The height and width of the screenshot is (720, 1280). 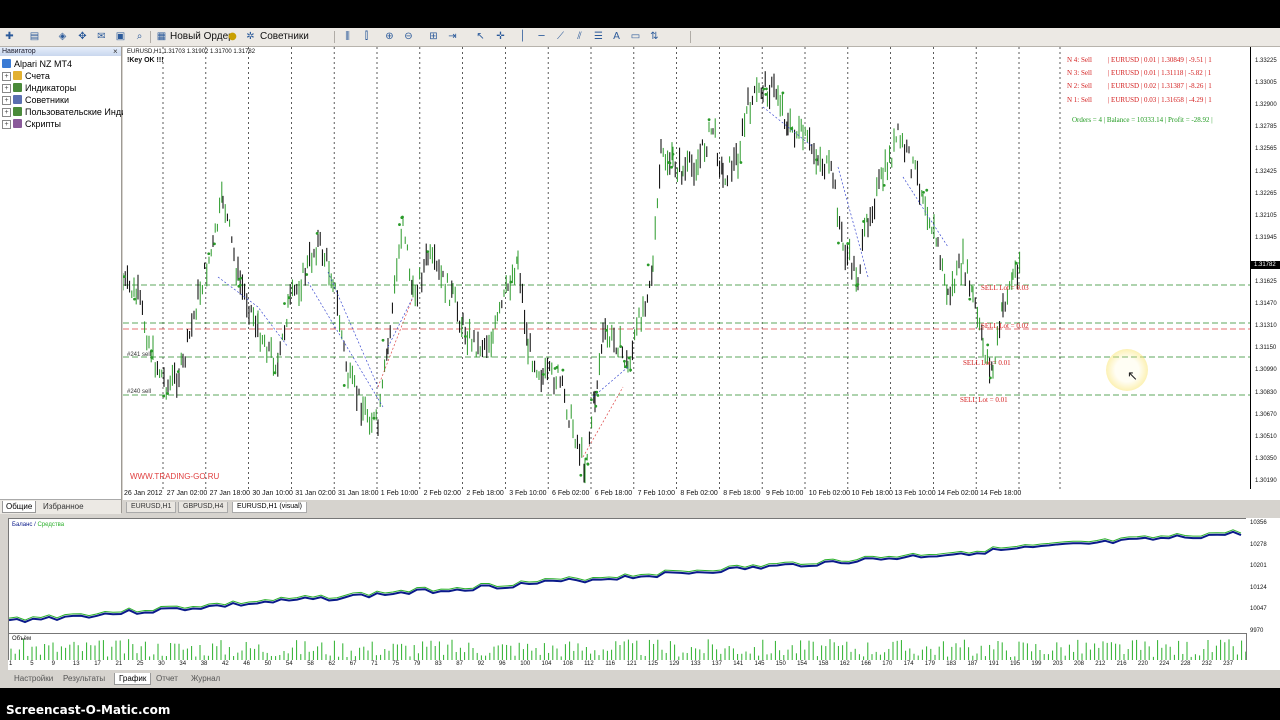 What do you see at coordinates (522, 36) in the screenshot?
I see `vertical-line-icon: │` at bounding box center [522, 36].